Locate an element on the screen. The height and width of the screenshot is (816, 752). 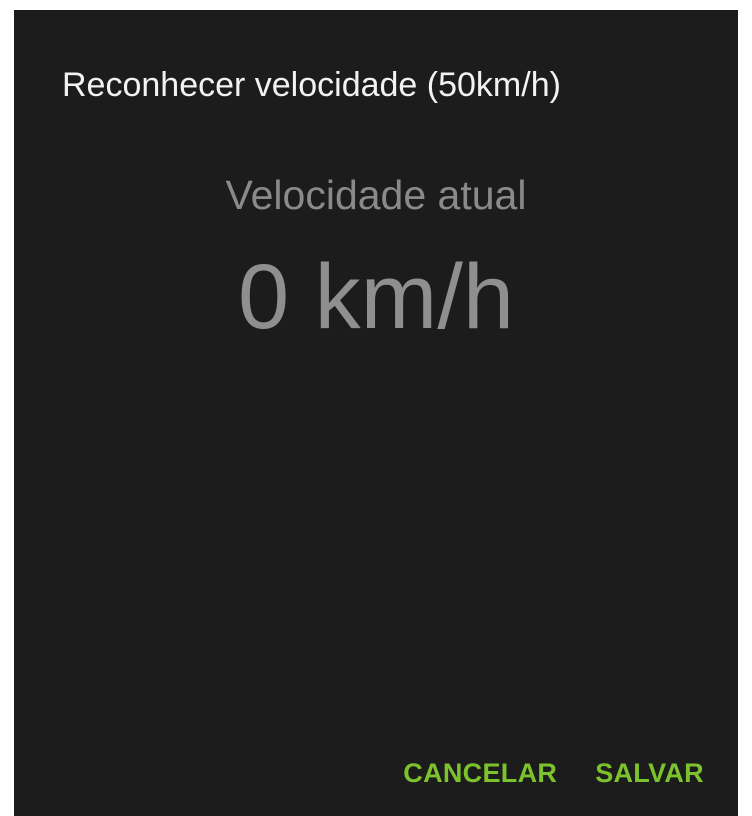
save-button: SALVAR is located at coordinates (649, 773).